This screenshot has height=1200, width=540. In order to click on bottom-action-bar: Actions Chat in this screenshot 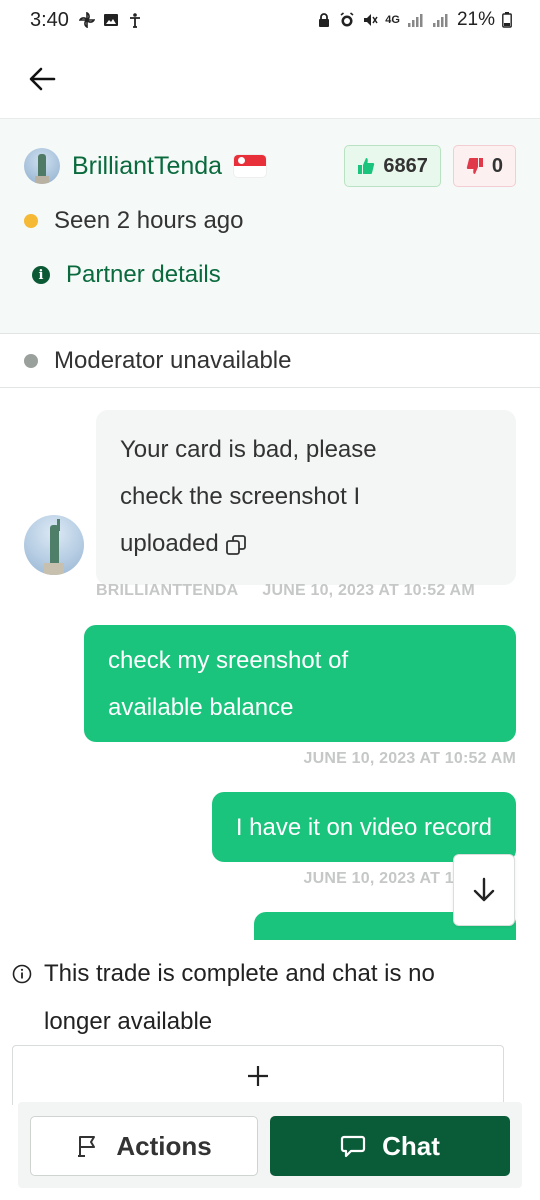, I will do `click(270, 1145)`.